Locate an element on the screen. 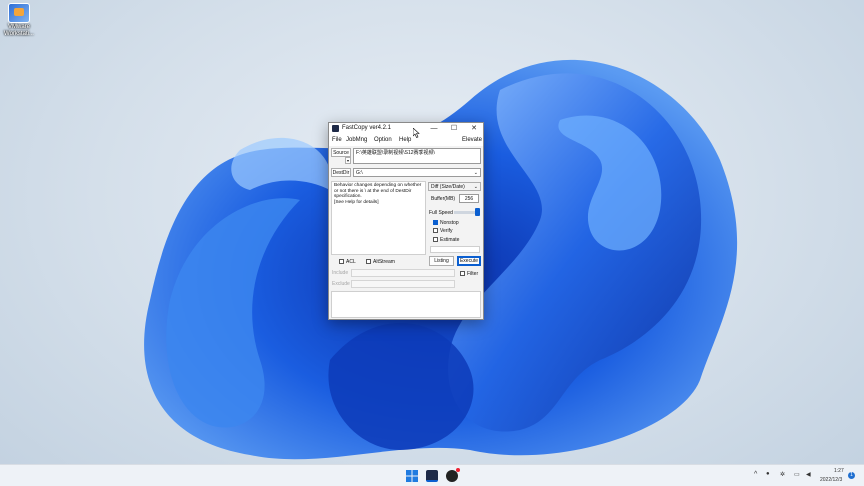 Image resolution: width=864 pixels, height=486 pixels. destdir-button: DestDir is located at coordinates (341, 172).